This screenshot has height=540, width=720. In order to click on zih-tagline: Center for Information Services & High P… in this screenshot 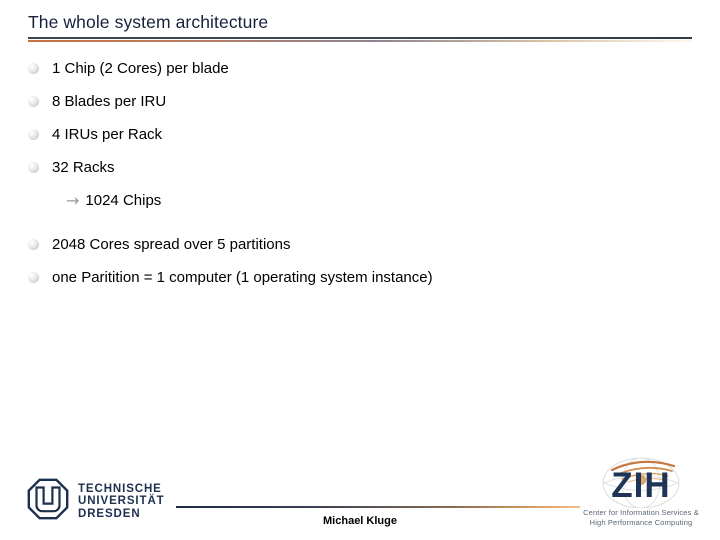, I will do `click(641, 517)`.